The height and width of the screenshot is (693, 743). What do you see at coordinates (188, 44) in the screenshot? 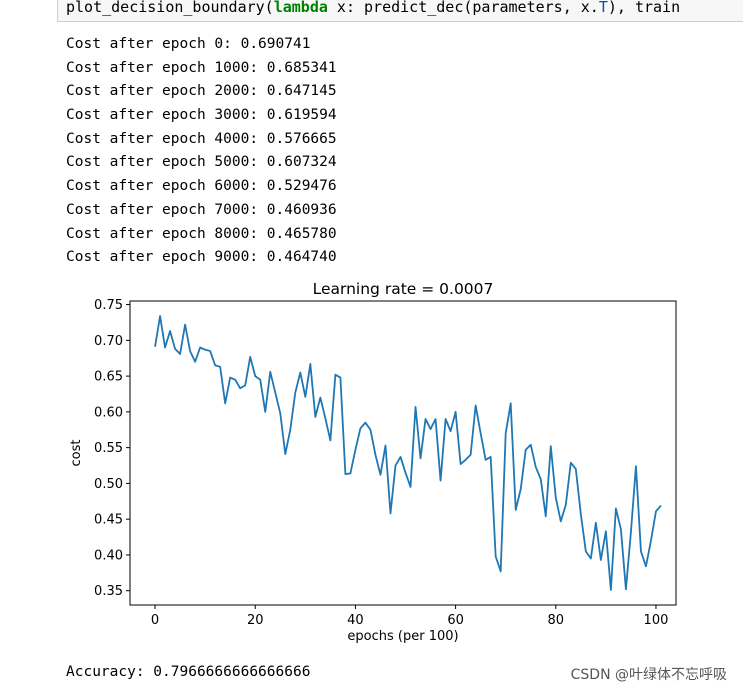
I see `log-line: Cost after epoch 0: 0.690741` at bounding box center [188, 44].